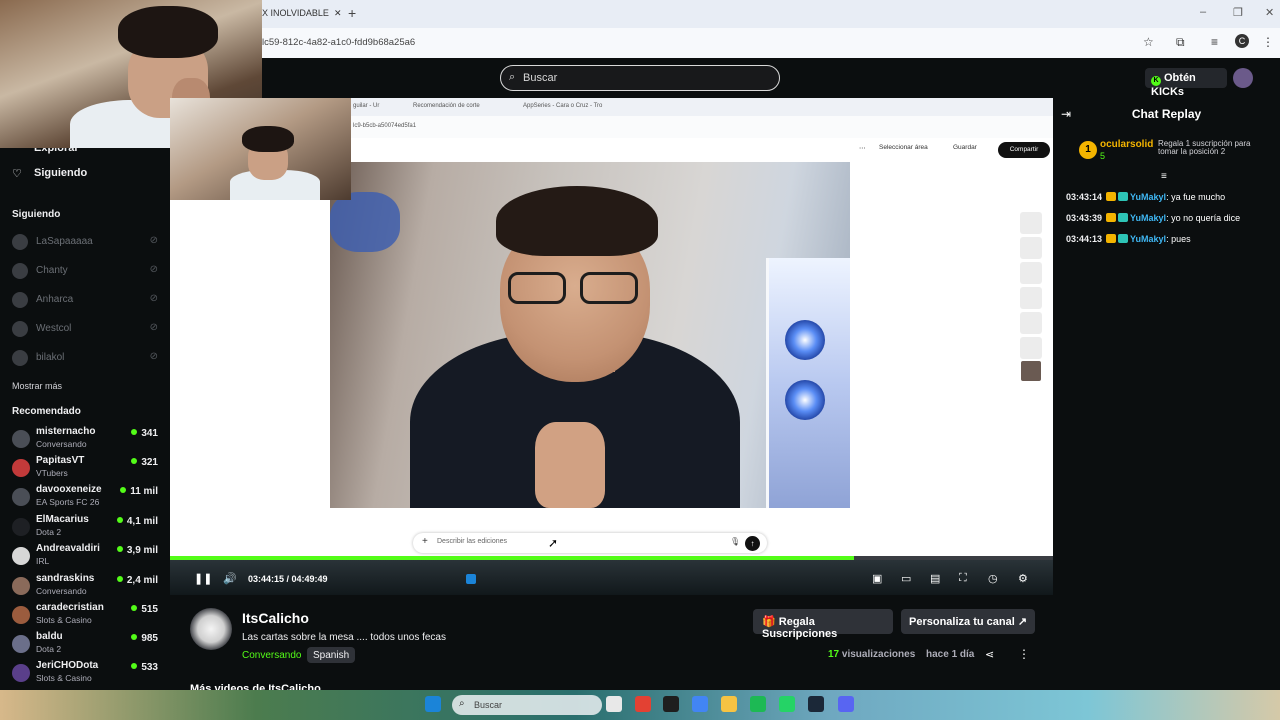 This screenshot has width=1280, height=720. I want to click on recommended-channel: misternacho Conversando 341, so click(87, 440).